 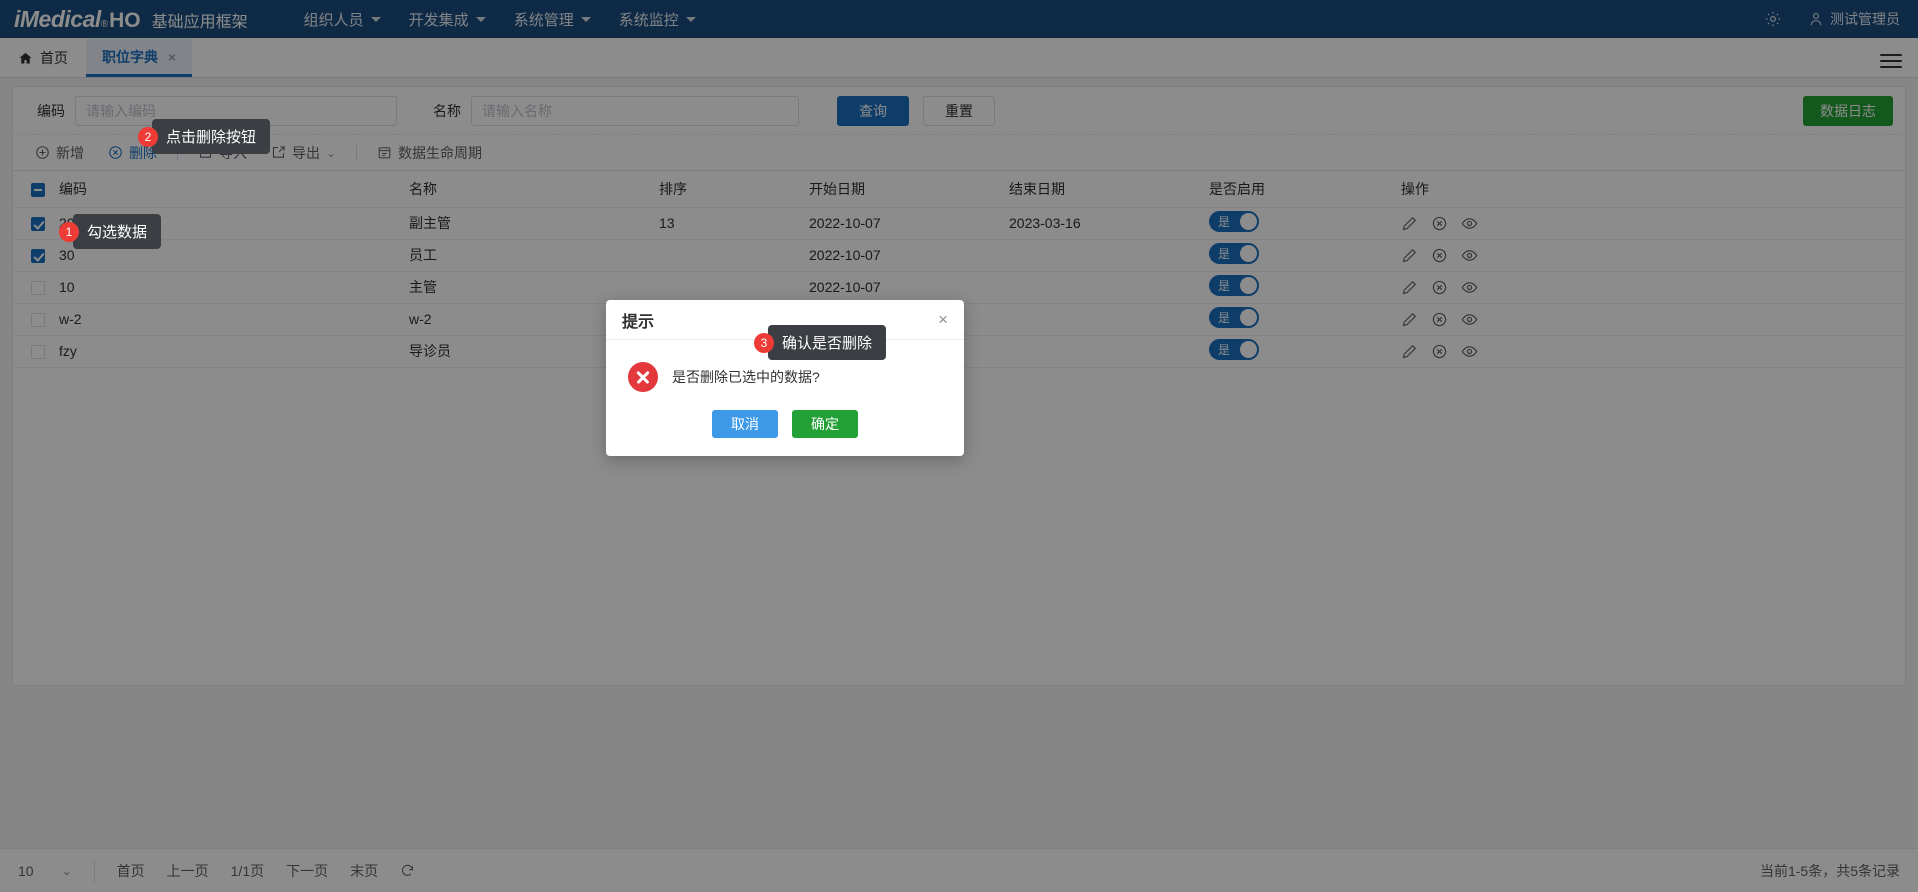 What do you see at coordinates (764, 342) in the screenshot?
I see `coach-badge: 3` at bounding box center [764, 342].